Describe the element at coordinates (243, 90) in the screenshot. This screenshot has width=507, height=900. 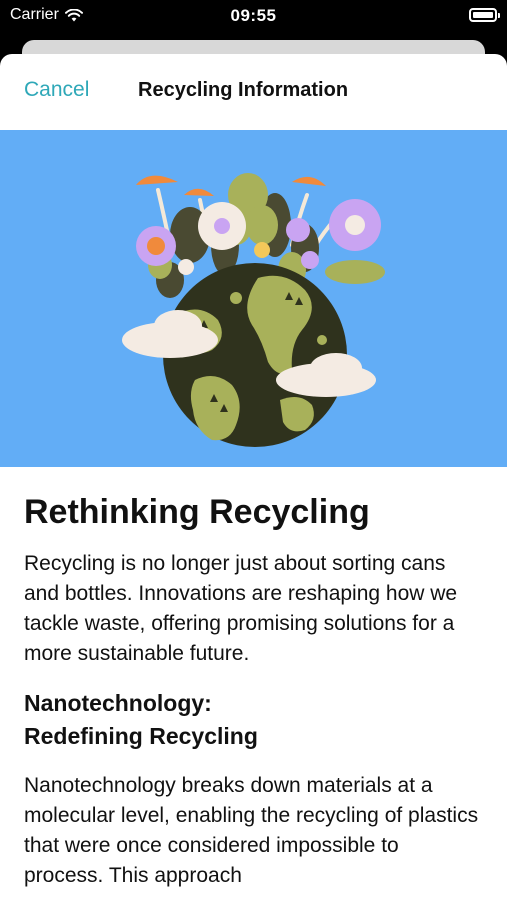
I see `nav-title: Recycling Information` at that location.